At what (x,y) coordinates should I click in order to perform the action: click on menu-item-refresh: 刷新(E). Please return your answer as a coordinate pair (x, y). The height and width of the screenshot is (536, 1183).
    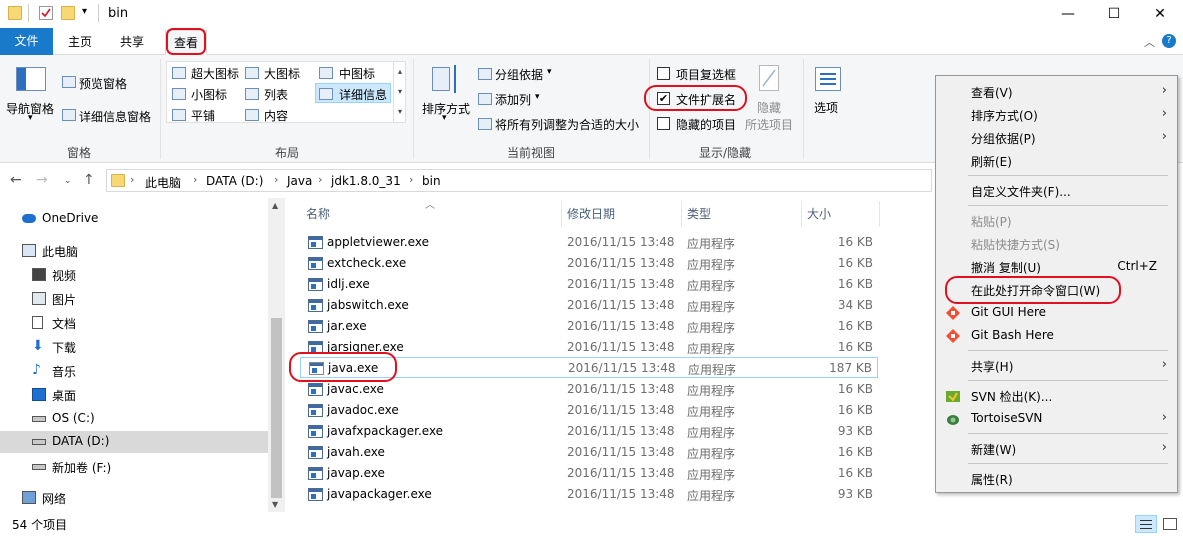
    Looking at the image, I should click on (1056, 161).